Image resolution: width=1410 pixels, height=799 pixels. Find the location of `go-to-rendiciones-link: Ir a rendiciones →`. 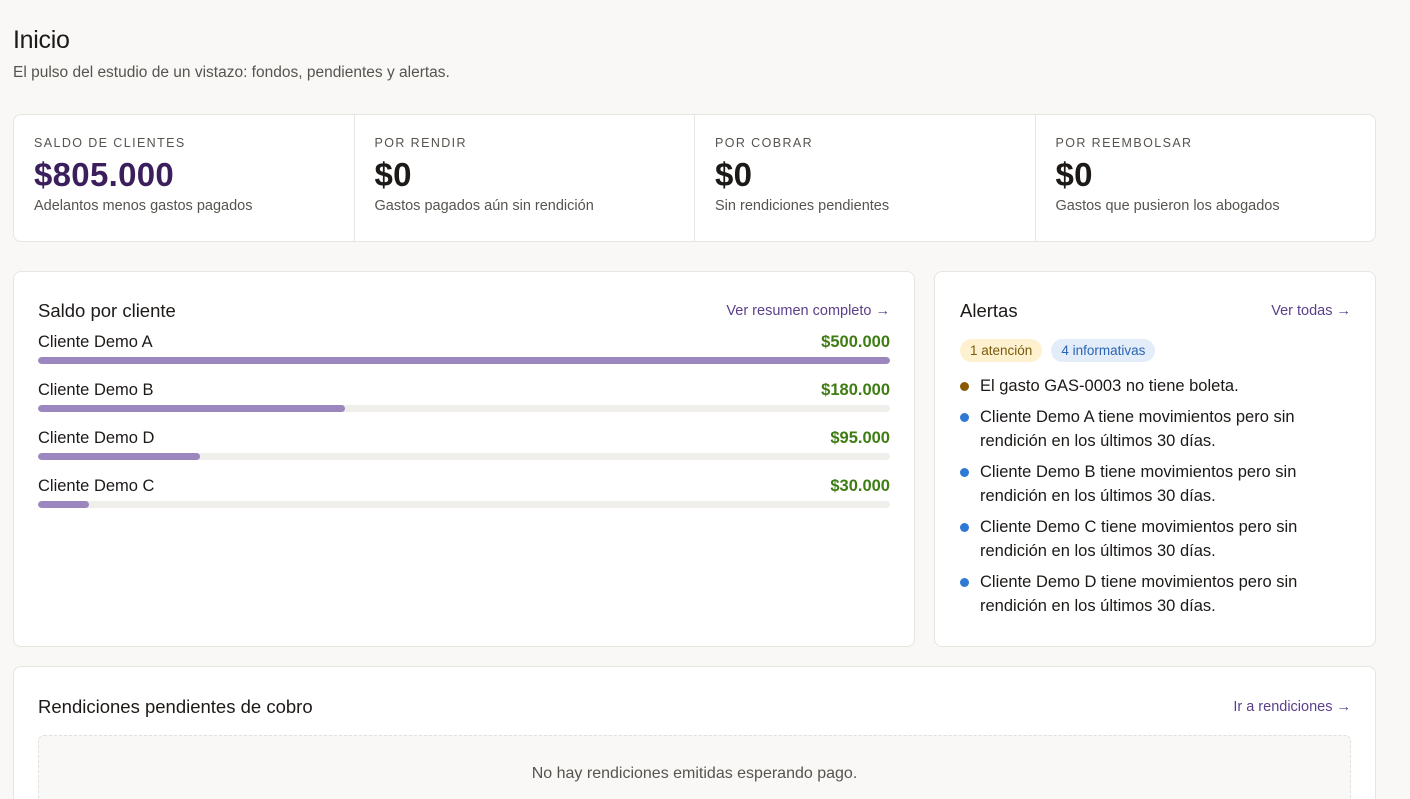

go-to-rendiciones-link: Ir a rendiciones → is located at coordinates (1292, 707).